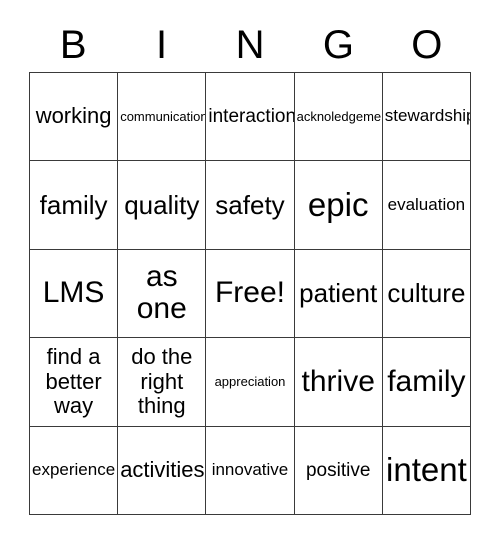 The image size is (500, 544). I want to click on bingo-cell: LMS, so click(74, 294).